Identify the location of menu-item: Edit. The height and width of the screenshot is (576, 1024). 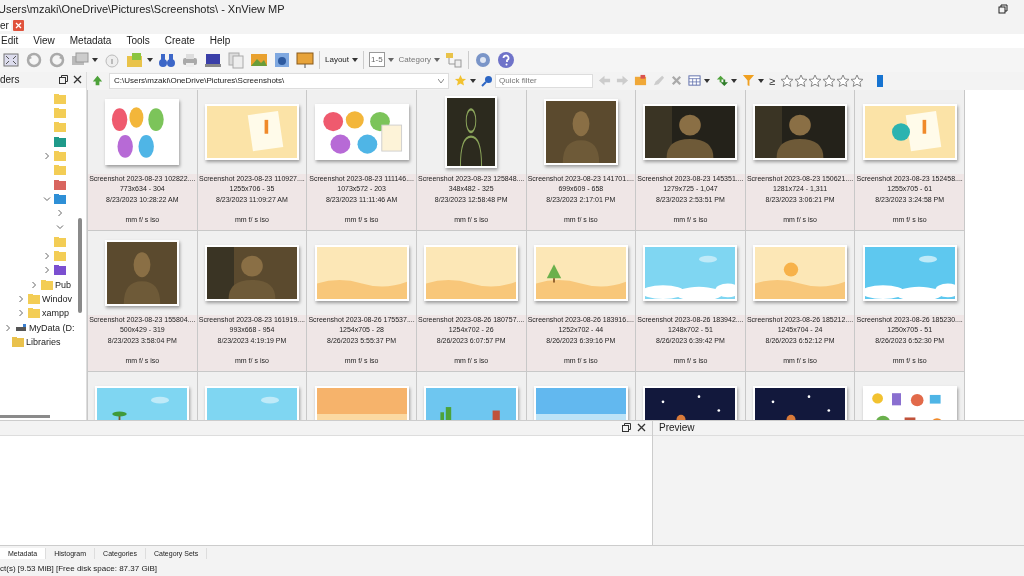
(10, 41).